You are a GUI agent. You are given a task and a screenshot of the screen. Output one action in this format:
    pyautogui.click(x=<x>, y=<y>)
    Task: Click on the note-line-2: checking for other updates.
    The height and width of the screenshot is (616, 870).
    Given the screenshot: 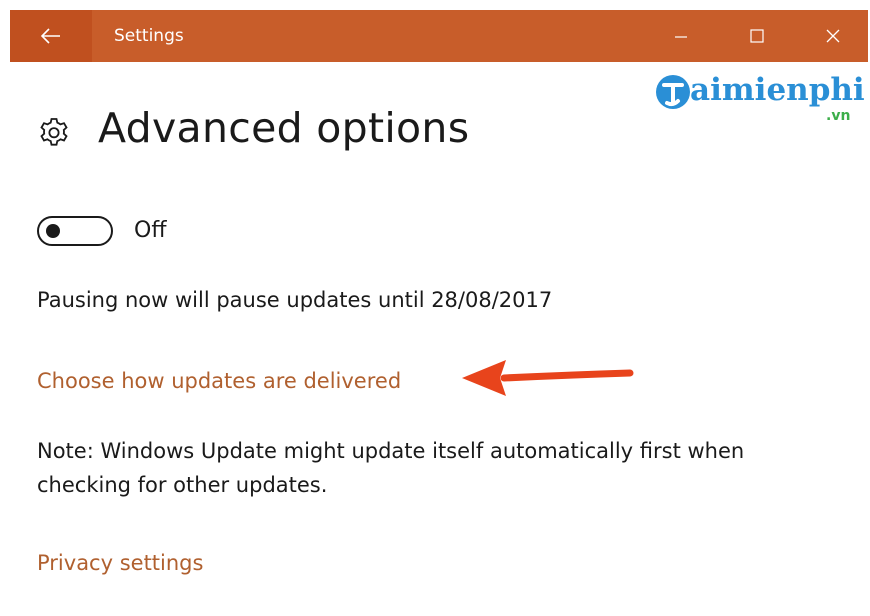 What is the action you would take?
    pyautogui.click(x=182, y=485)
    